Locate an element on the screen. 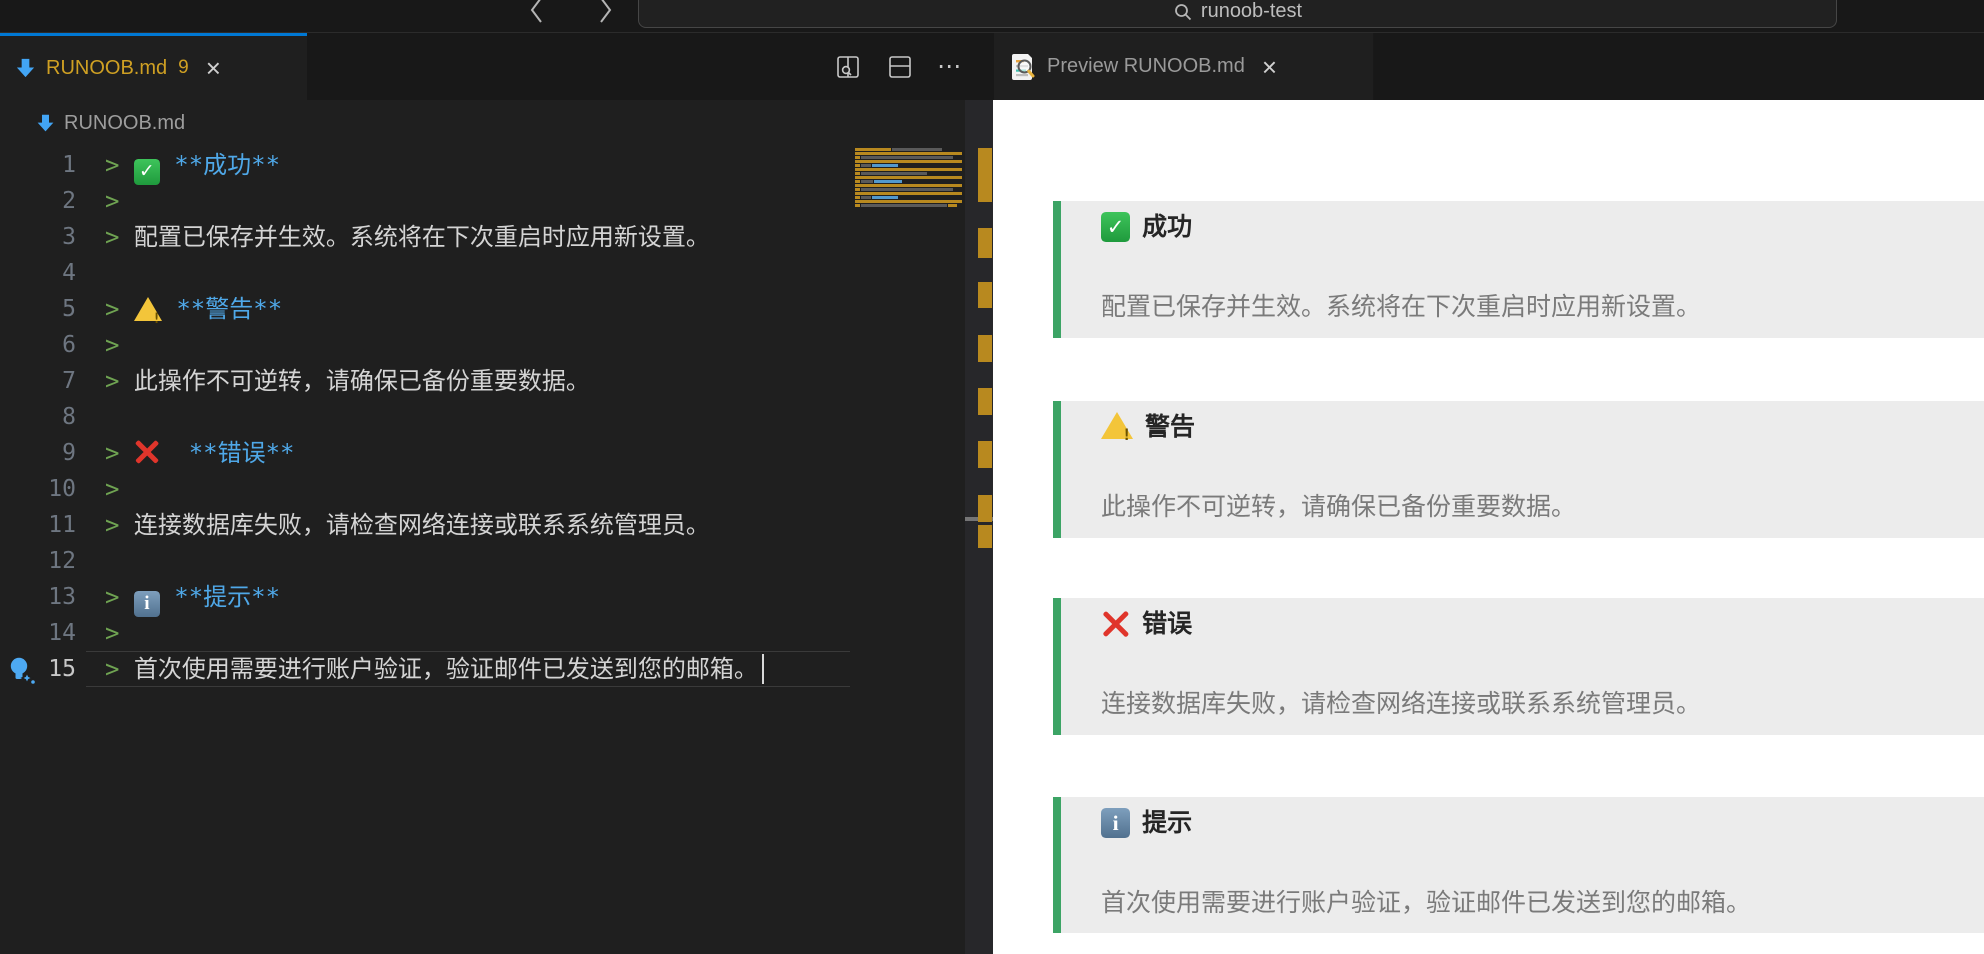 This screenshot has height=954, width=1984. alert-title: 错误 is located at coordinates (1146, 624).